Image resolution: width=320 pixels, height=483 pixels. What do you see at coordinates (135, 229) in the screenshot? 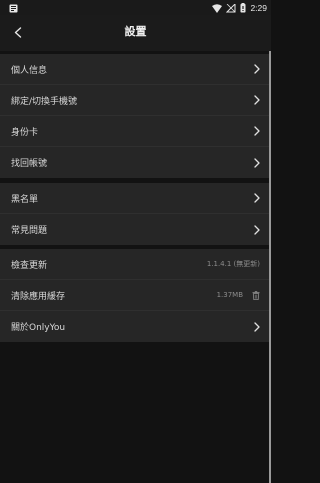
I see `settings-item-faq: 常見問題` at bounding box center [135, 229].